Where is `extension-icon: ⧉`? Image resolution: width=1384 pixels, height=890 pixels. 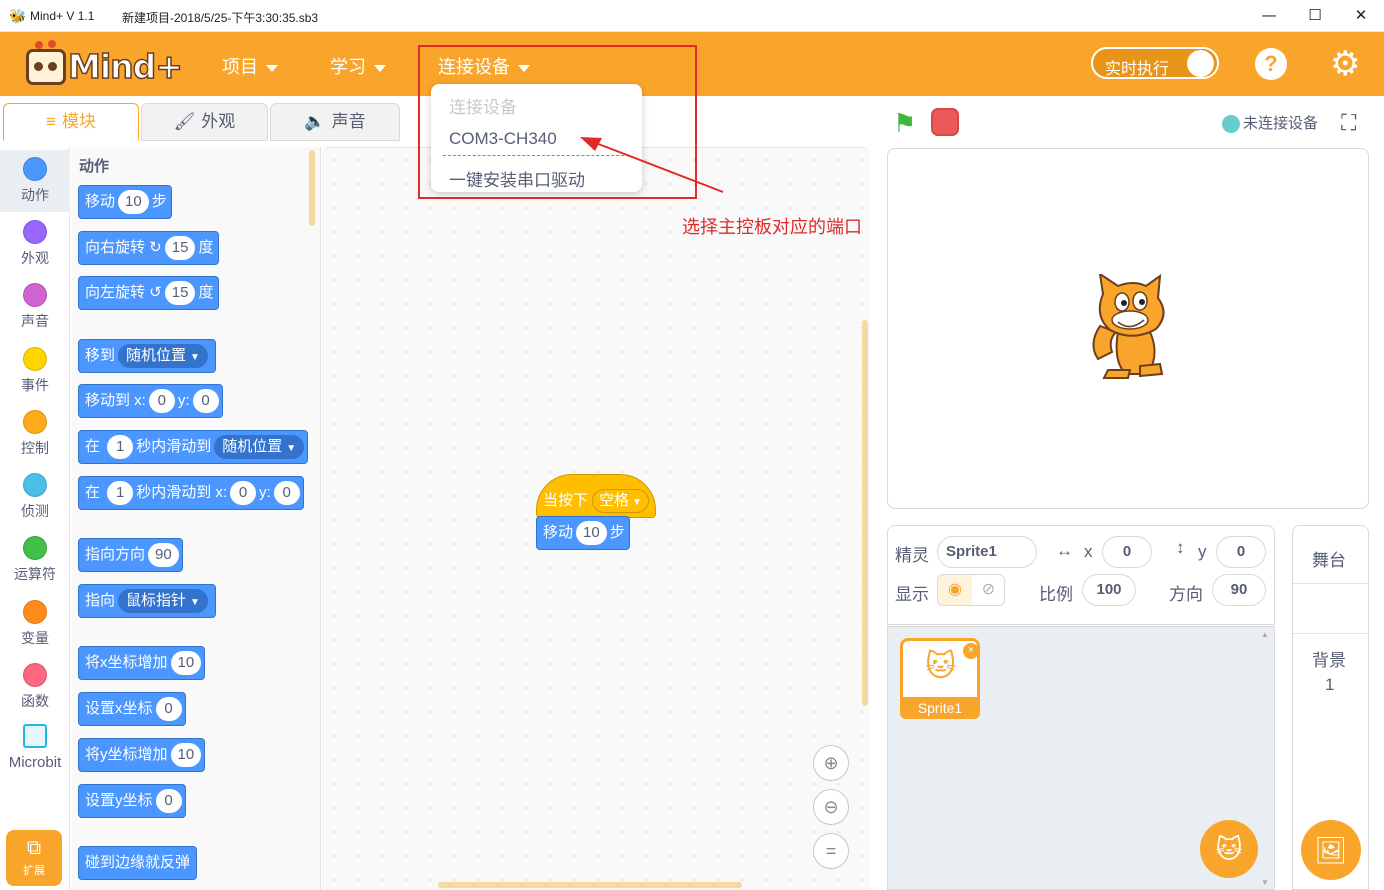
extension-icon: ⧉ is located at coordinates (34, 848).